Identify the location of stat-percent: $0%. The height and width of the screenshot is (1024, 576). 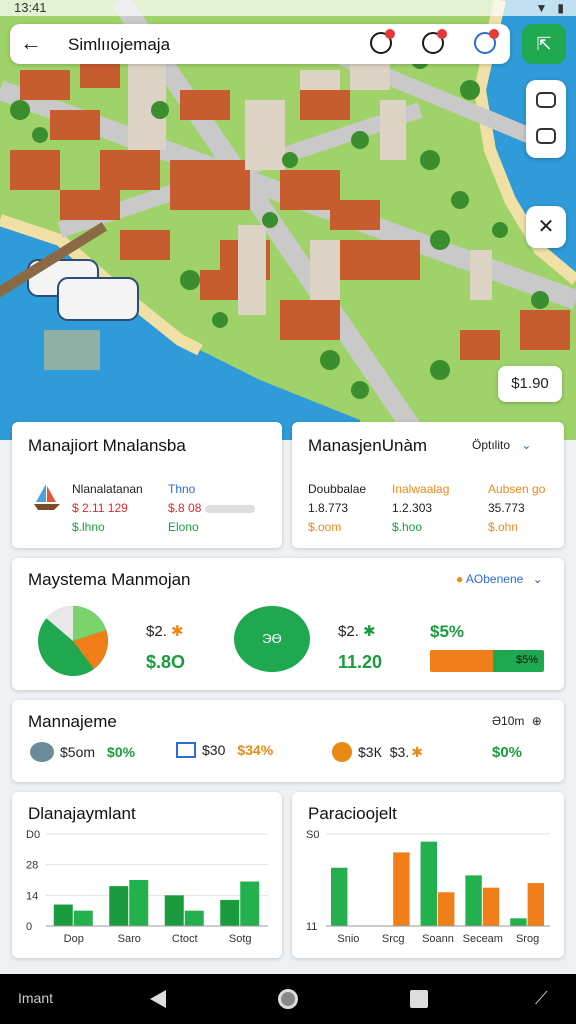
(507, 752).